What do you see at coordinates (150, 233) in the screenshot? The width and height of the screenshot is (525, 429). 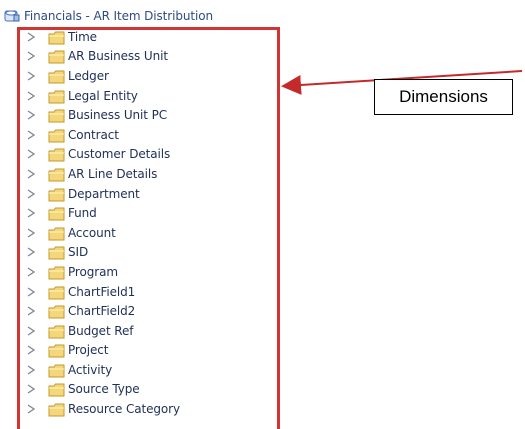 I see `dimension-folder-item: Account` at bounding box center [150, 233].